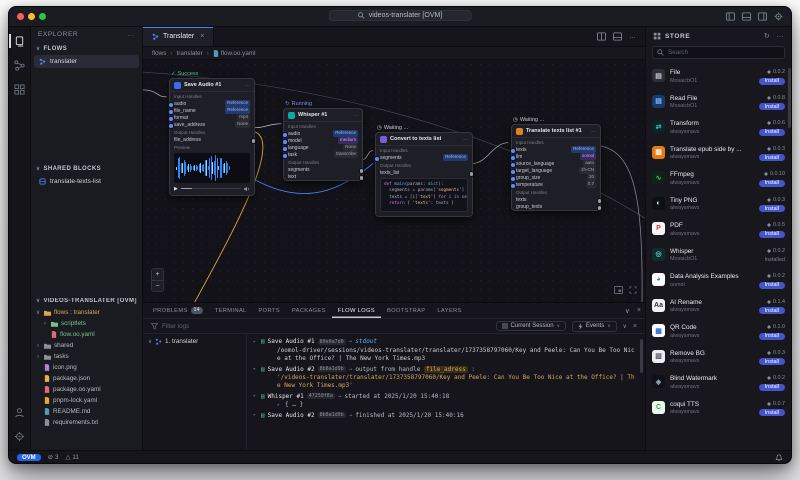  Describe the element at coordinates (322, 155) in the screenshot. I see `node-port-task: task transcribe` at that location.